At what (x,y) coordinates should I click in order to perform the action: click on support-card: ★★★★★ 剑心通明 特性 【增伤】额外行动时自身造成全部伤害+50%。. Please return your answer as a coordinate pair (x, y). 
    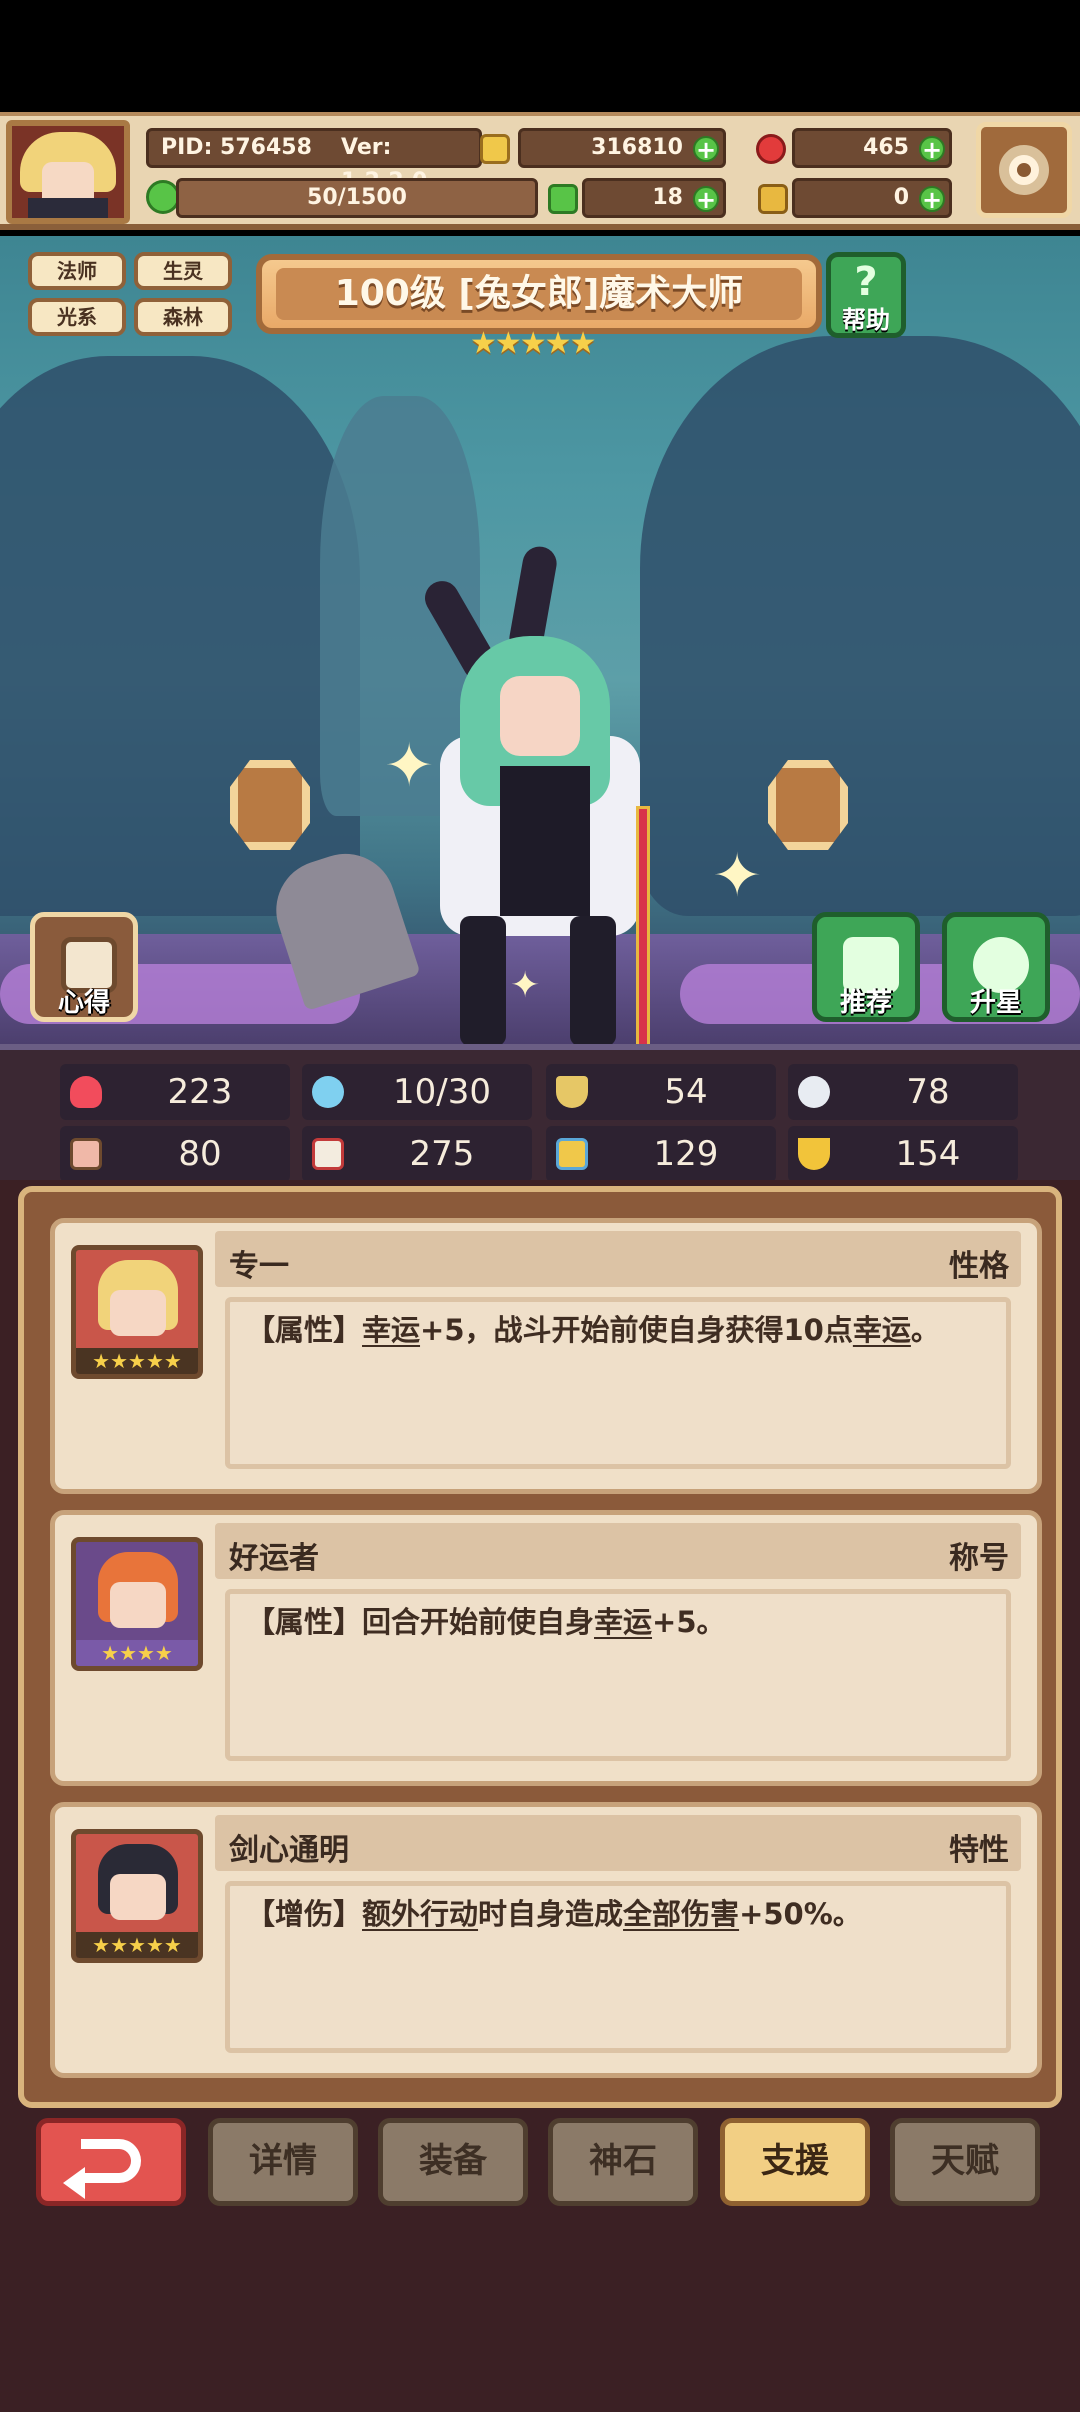
    Looking at the image, I should click on (546, 1940).